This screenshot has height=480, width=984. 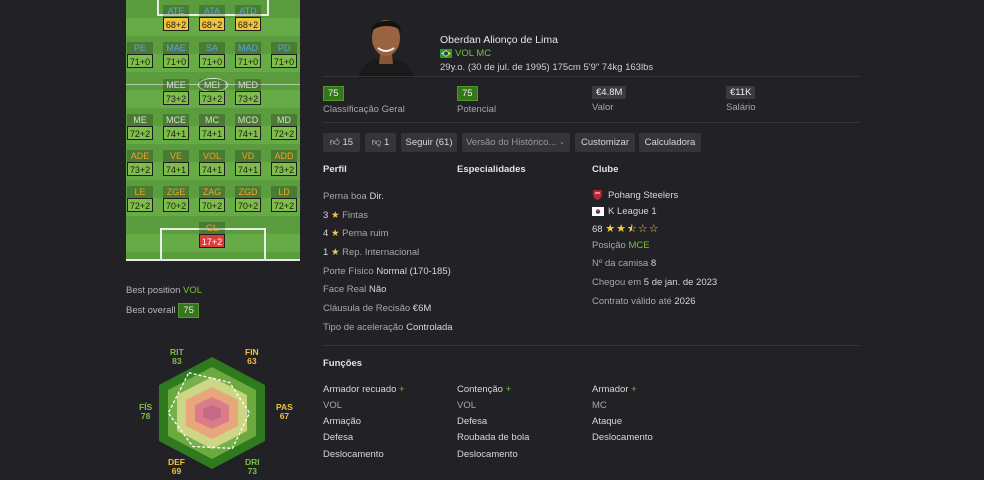 I want to click on pitch-position-rating: 17+2, so click(x=212, y=241).